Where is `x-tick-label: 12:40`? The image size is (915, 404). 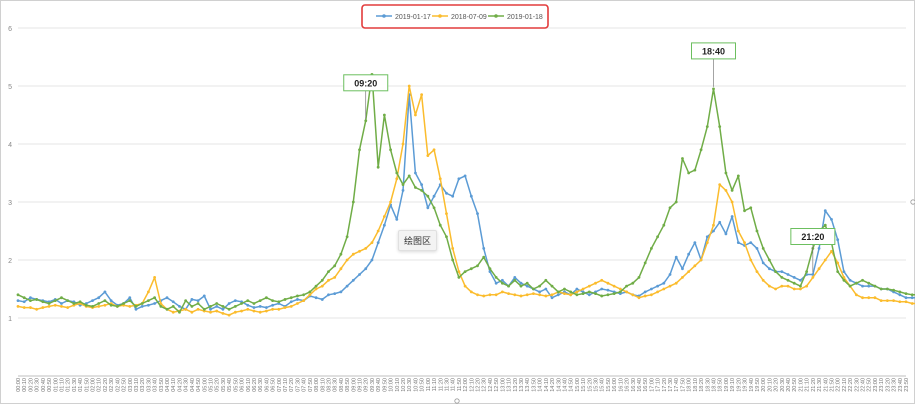
x-tick-label: 12:40 is located at coordinates (491, 385).